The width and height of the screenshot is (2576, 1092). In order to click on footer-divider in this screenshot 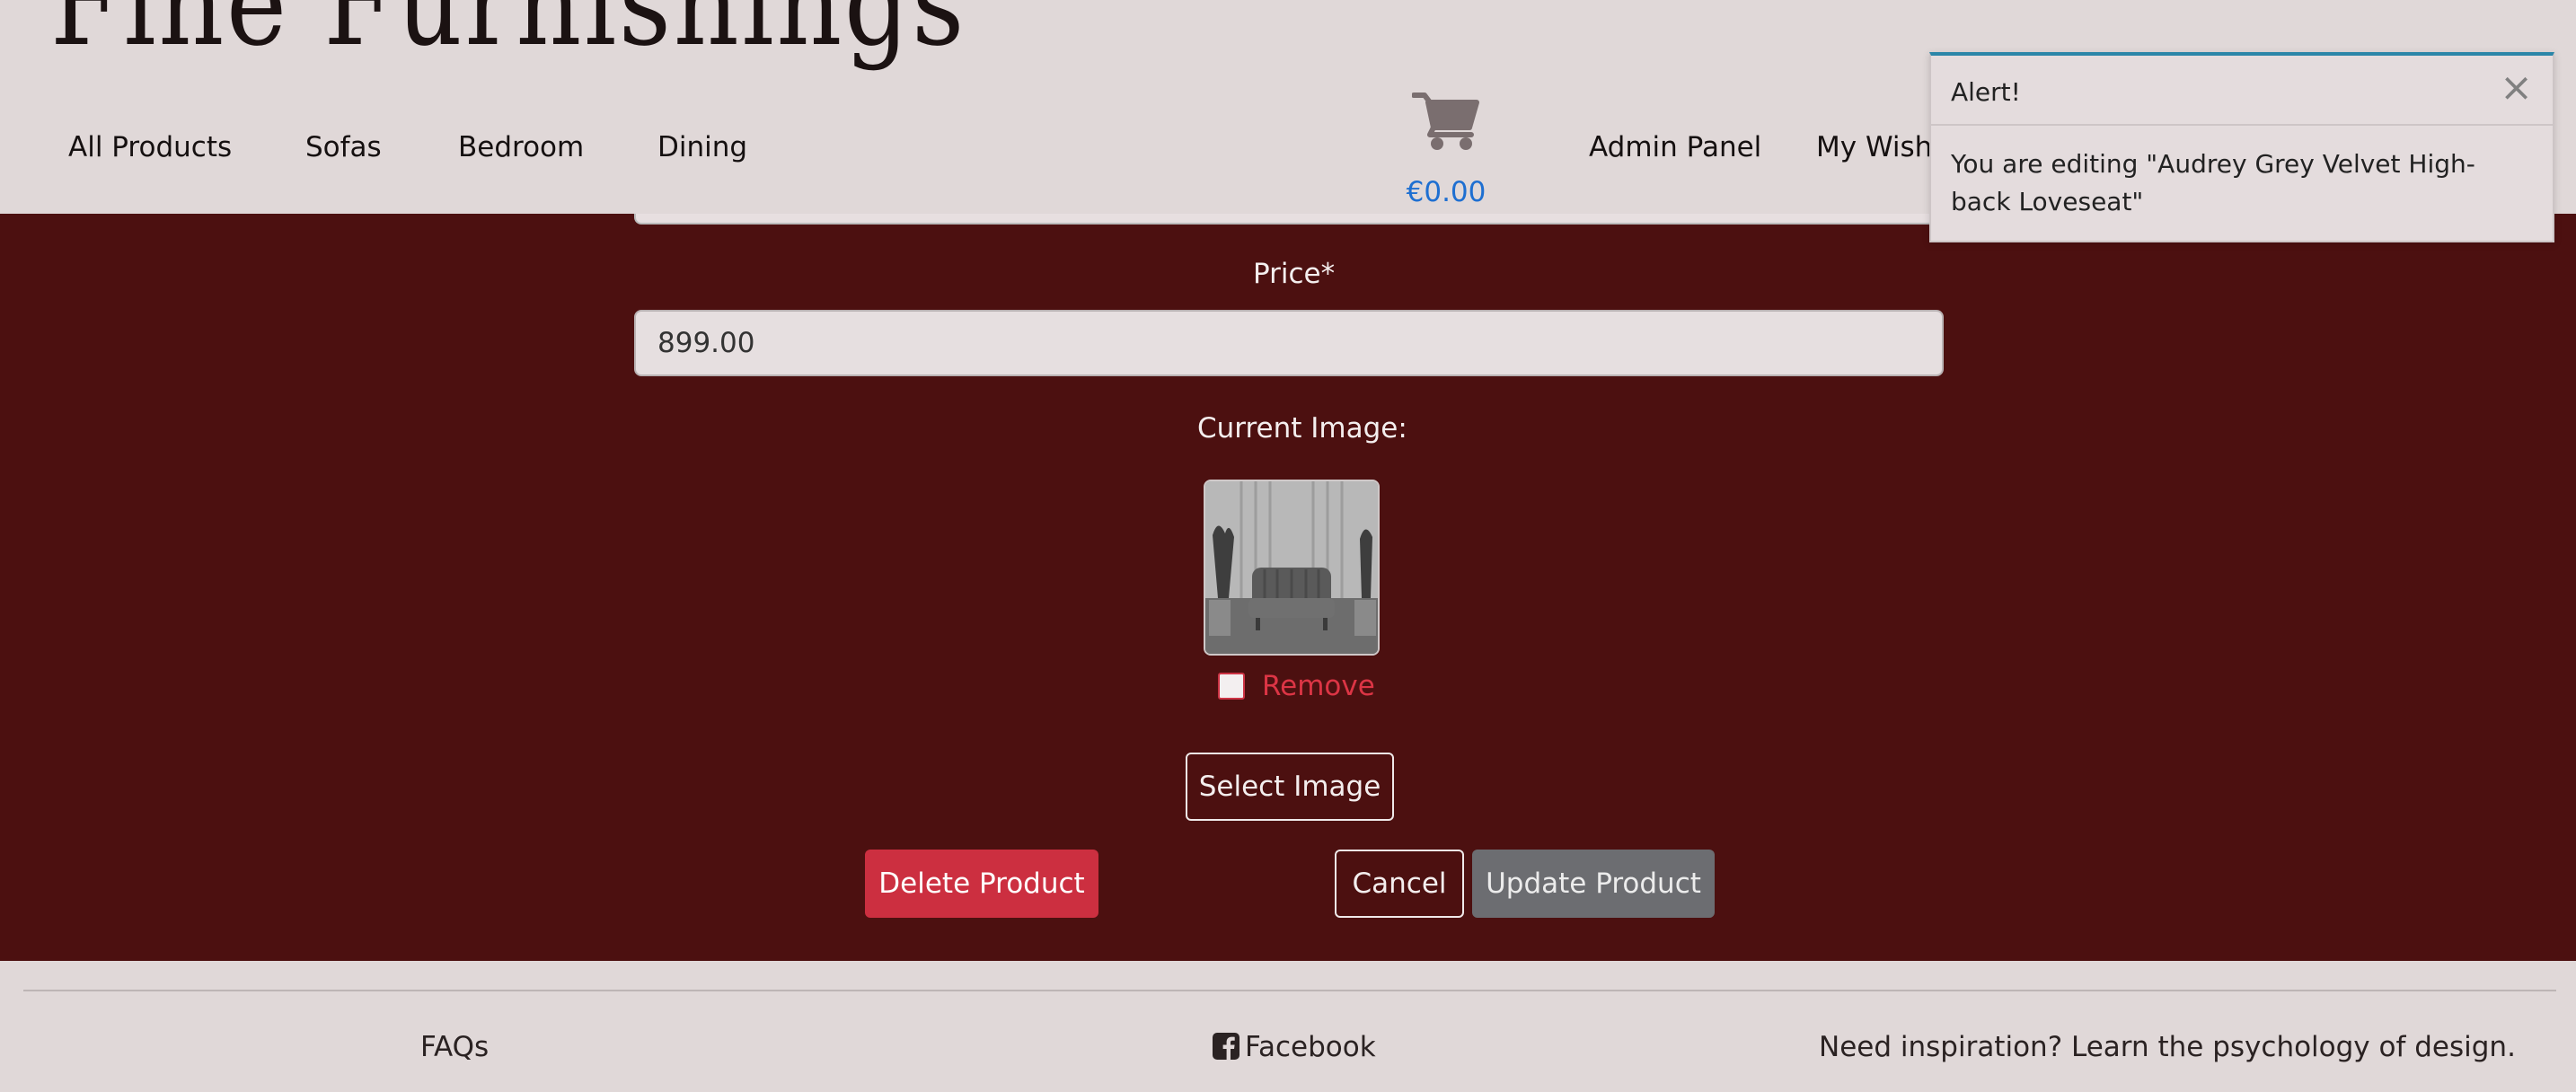, I will do `click(1289, 991)`.